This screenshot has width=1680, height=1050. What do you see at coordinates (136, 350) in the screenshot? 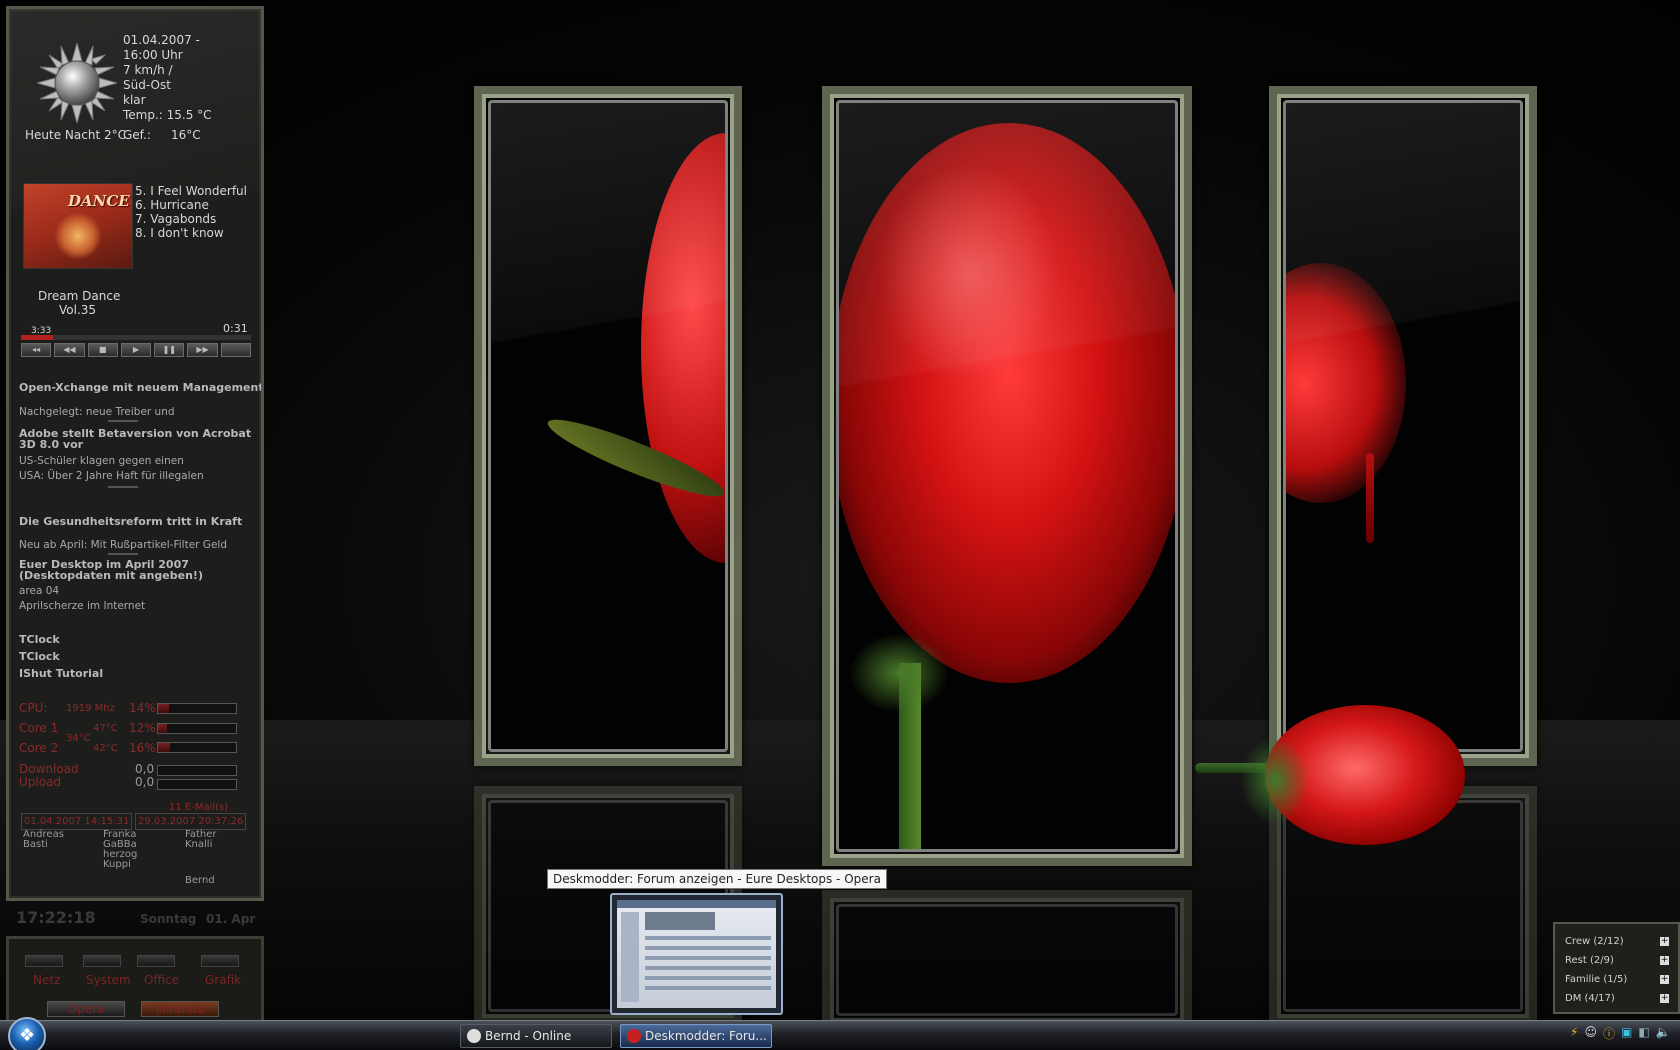
I see `play-icon: ▶` at bounding box center [136, 350].